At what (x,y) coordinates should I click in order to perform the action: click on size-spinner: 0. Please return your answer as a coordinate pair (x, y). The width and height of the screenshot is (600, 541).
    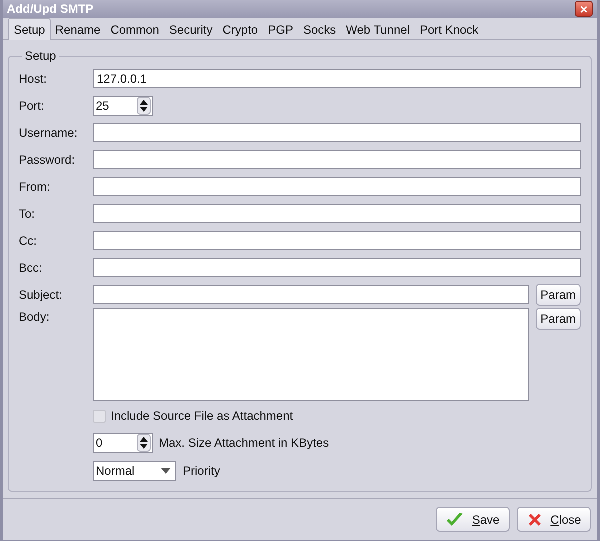
    Looking at the image, I should click on (123, 443).